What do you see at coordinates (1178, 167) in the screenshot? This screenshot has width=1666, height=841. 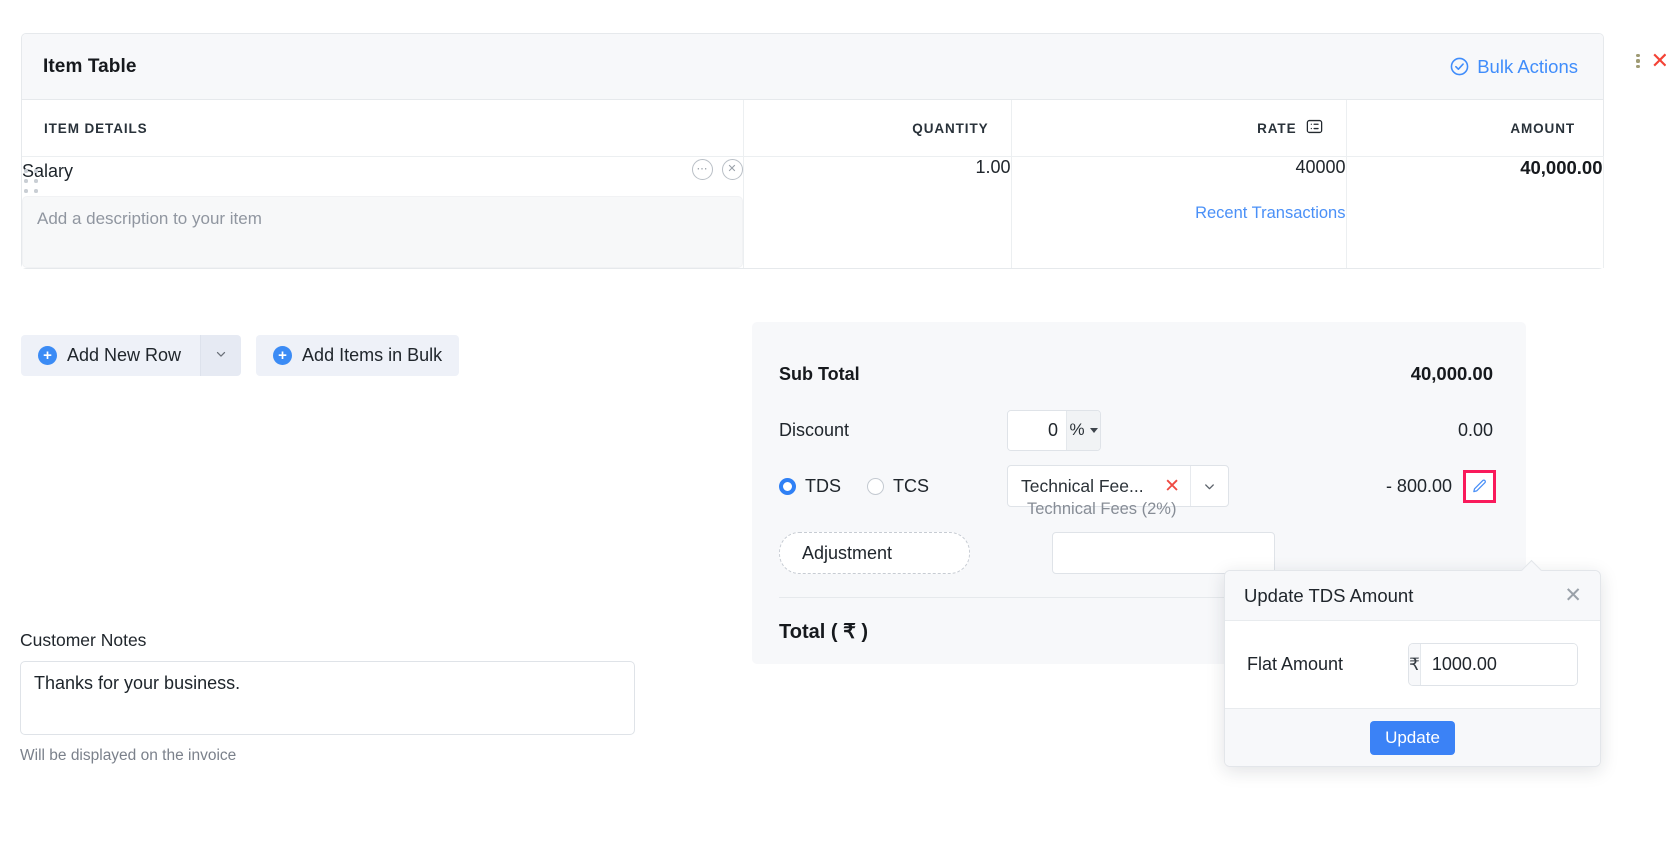 I see `item-rate: 40000` at bounding box center [1178, 167].